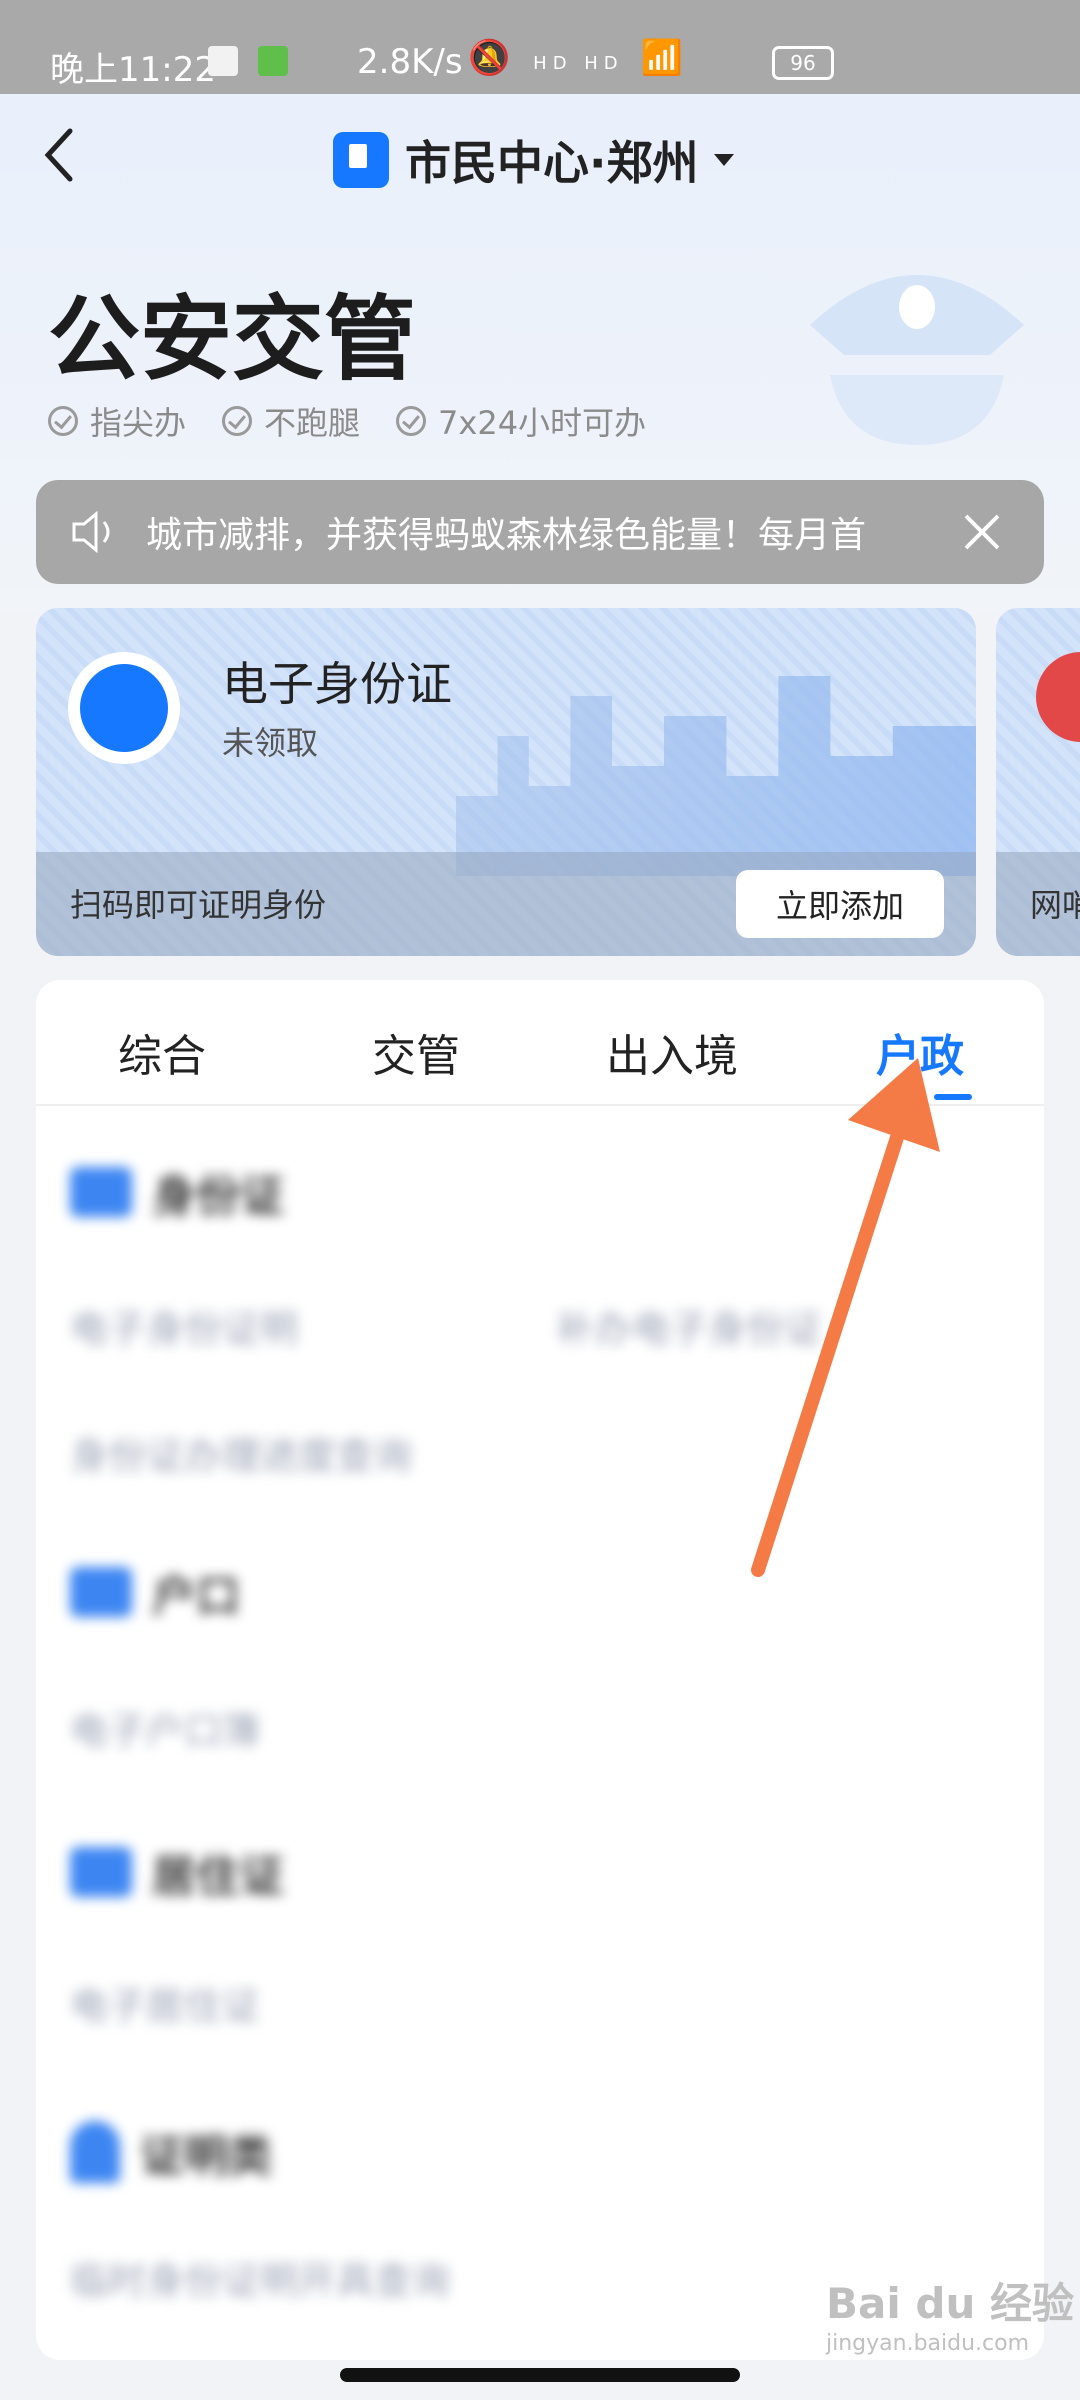 The width and height of the screenshot is (1080, 2400). I want to click on tab-general: 综合, so click(162, 1052).